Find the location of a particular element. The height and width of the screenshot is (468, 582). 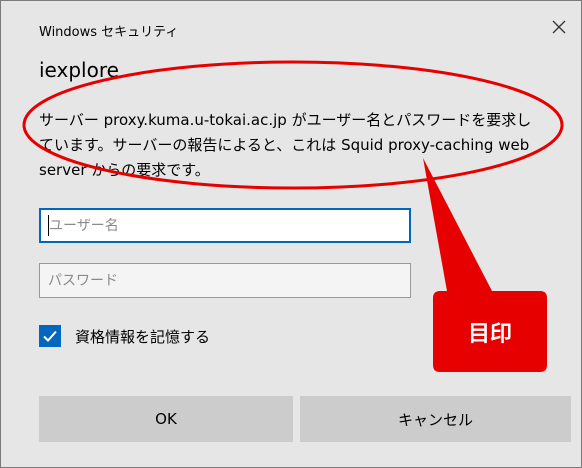

cancel-button: キャンセル is located at coordinates (435, 419).